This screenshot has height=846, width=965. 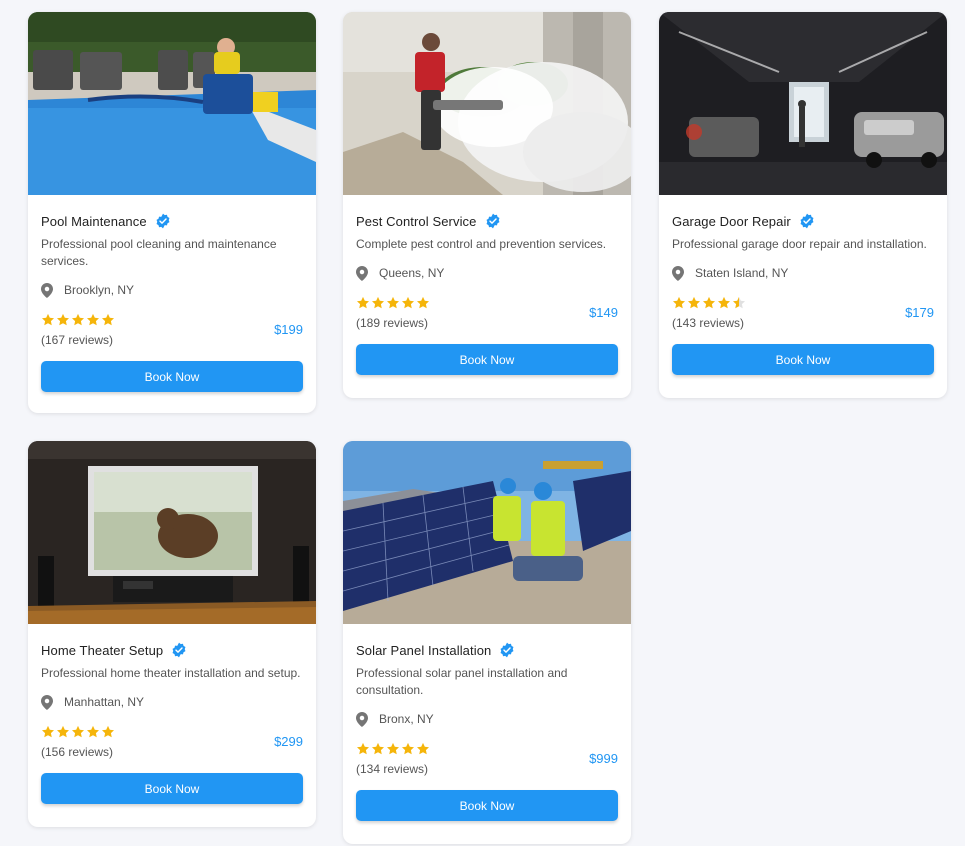 What do you see at coordinates (603, 312) in the screenshot?
I see `service-price: $149` at bounding box center [603, 312].